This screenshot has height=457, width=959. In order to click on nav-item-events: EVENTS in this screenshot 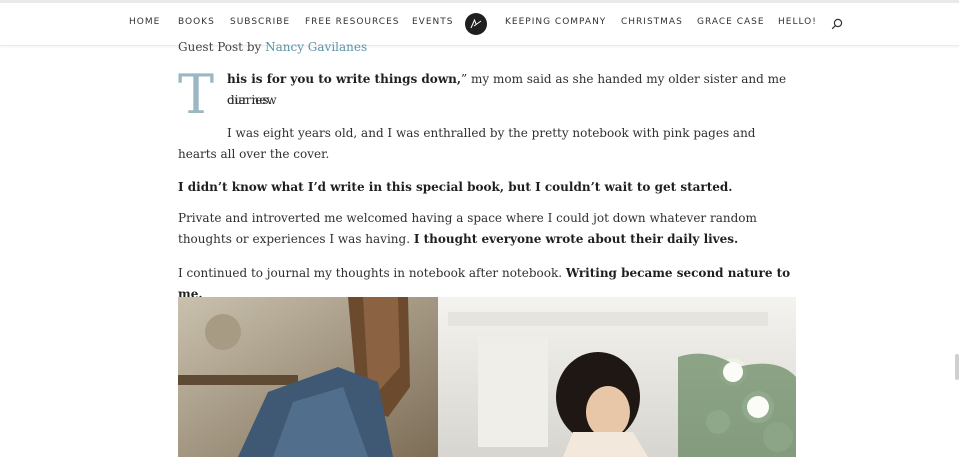, I will do `click(432, 22)`.